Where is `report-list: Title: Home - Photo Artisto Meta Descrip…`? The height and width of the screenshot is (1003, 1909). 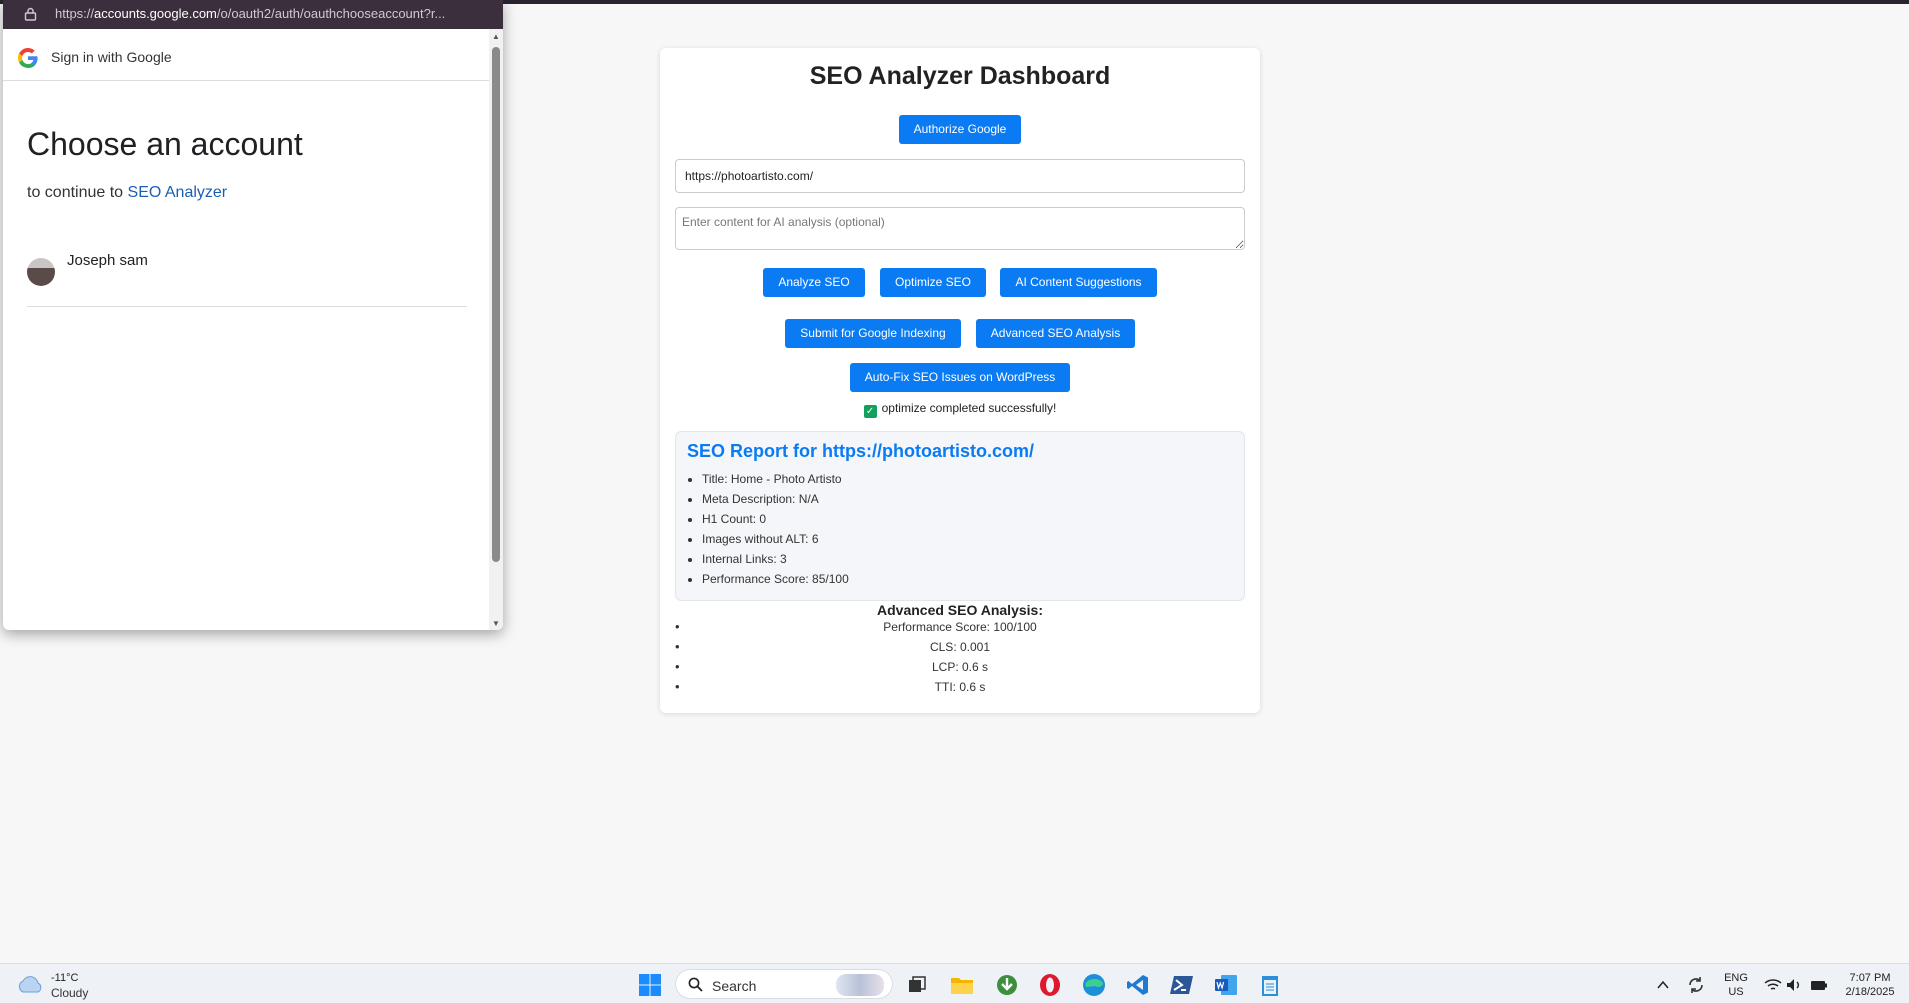
report-list: Title: Home - Photo Artisto Meta Descrip… is located at coordinates (775, 529).